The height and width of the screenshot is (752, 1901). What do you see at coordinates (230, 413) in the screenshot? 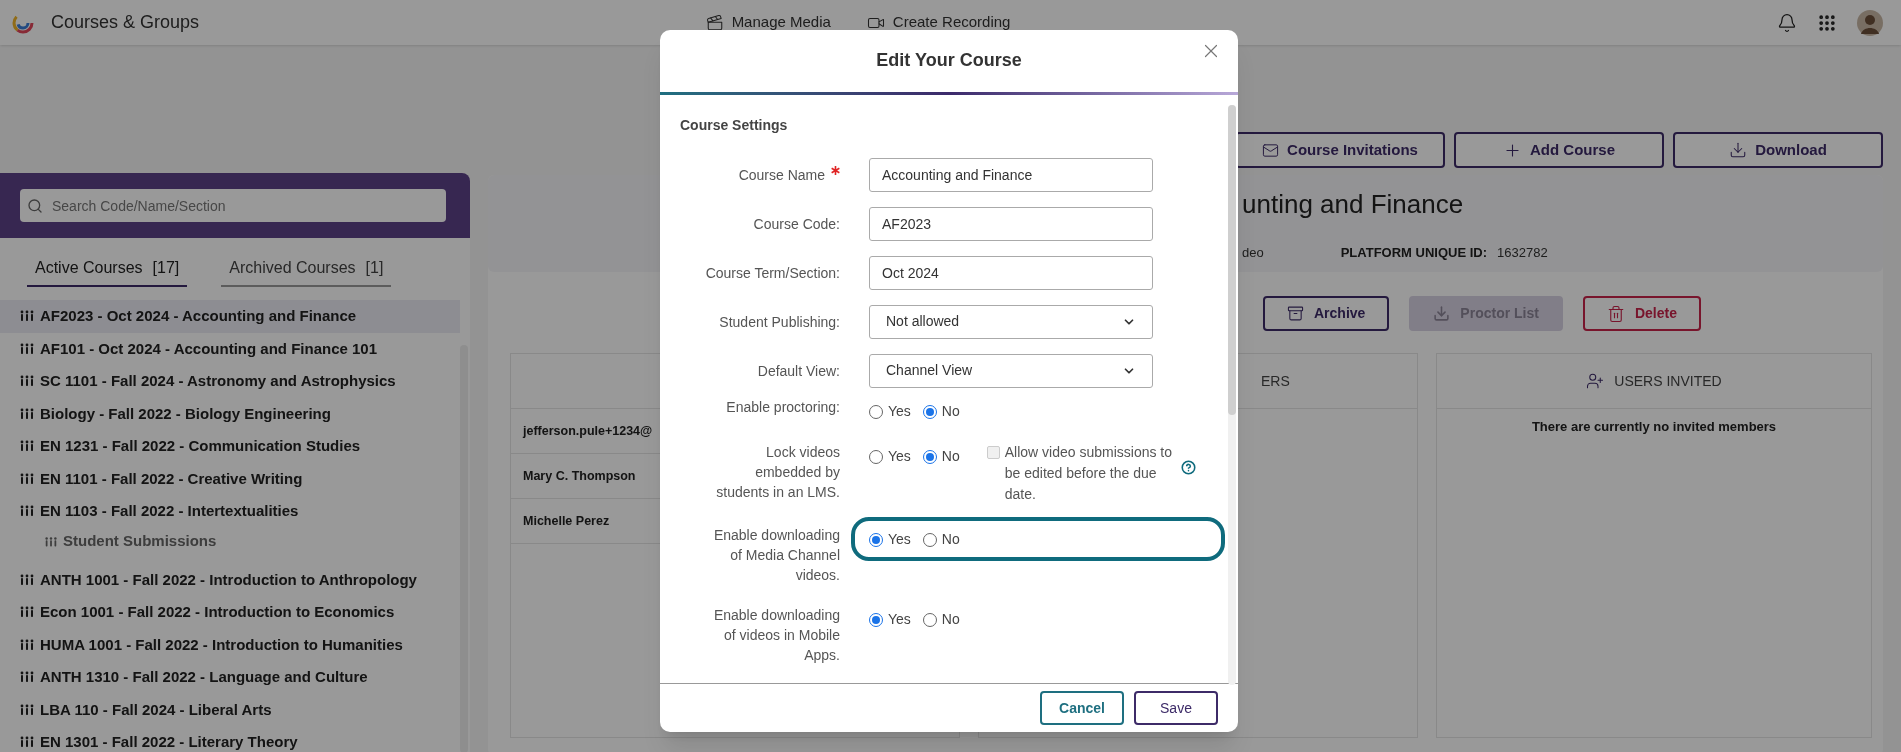
I see `course-item: Biology - Fall 2022 - Biology Engineering` at bounding box center [230, 413].